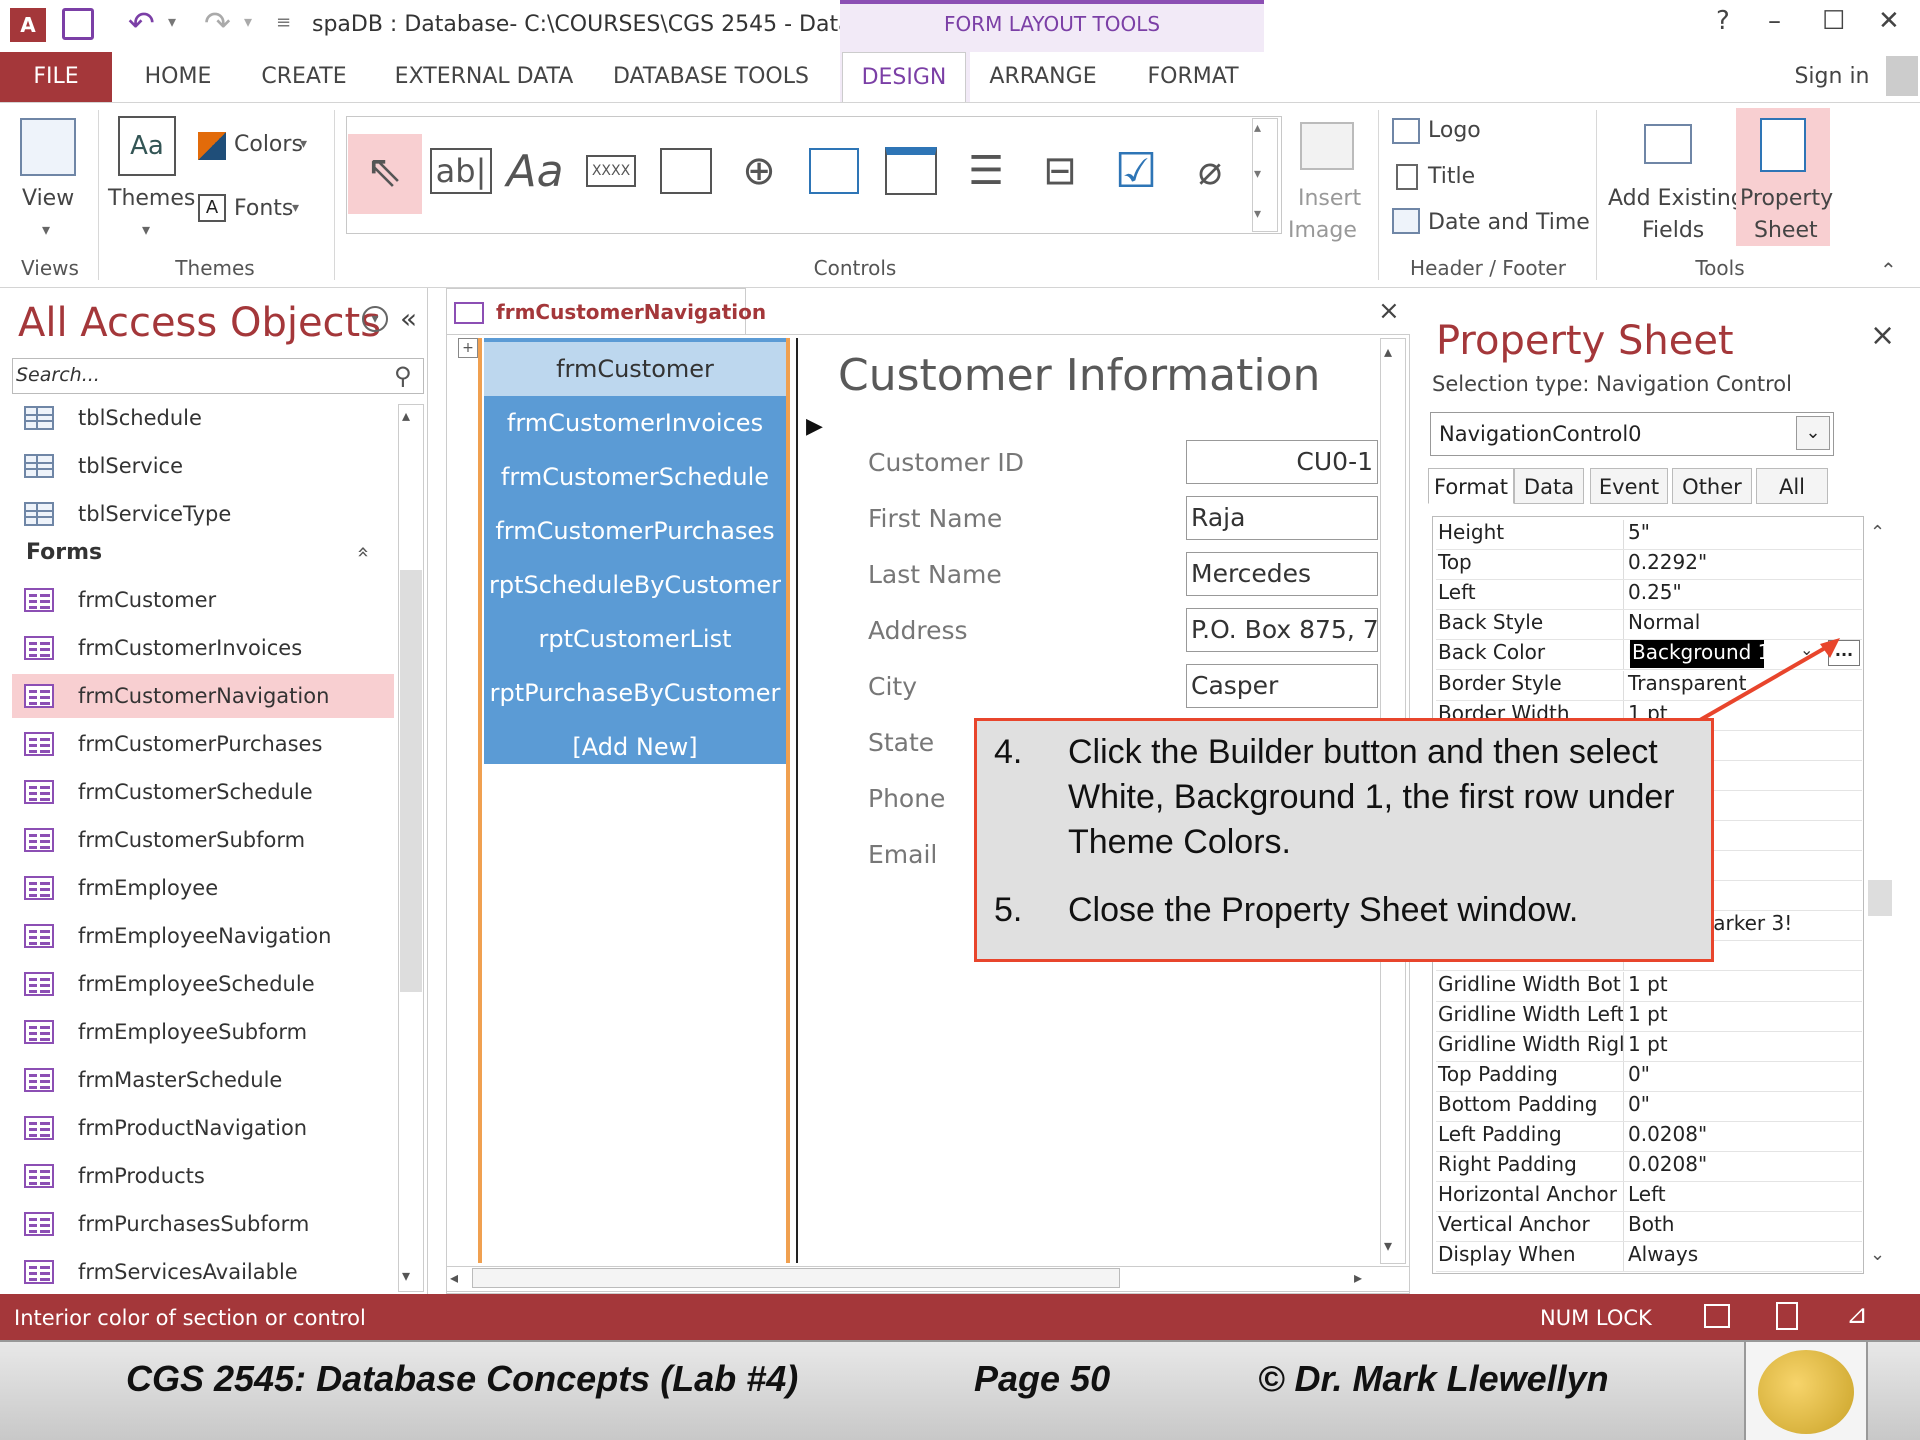  Describe the element at coordinates (635, 639) in the screenshot. I see `nav-button: rptCustomerList` at that location.